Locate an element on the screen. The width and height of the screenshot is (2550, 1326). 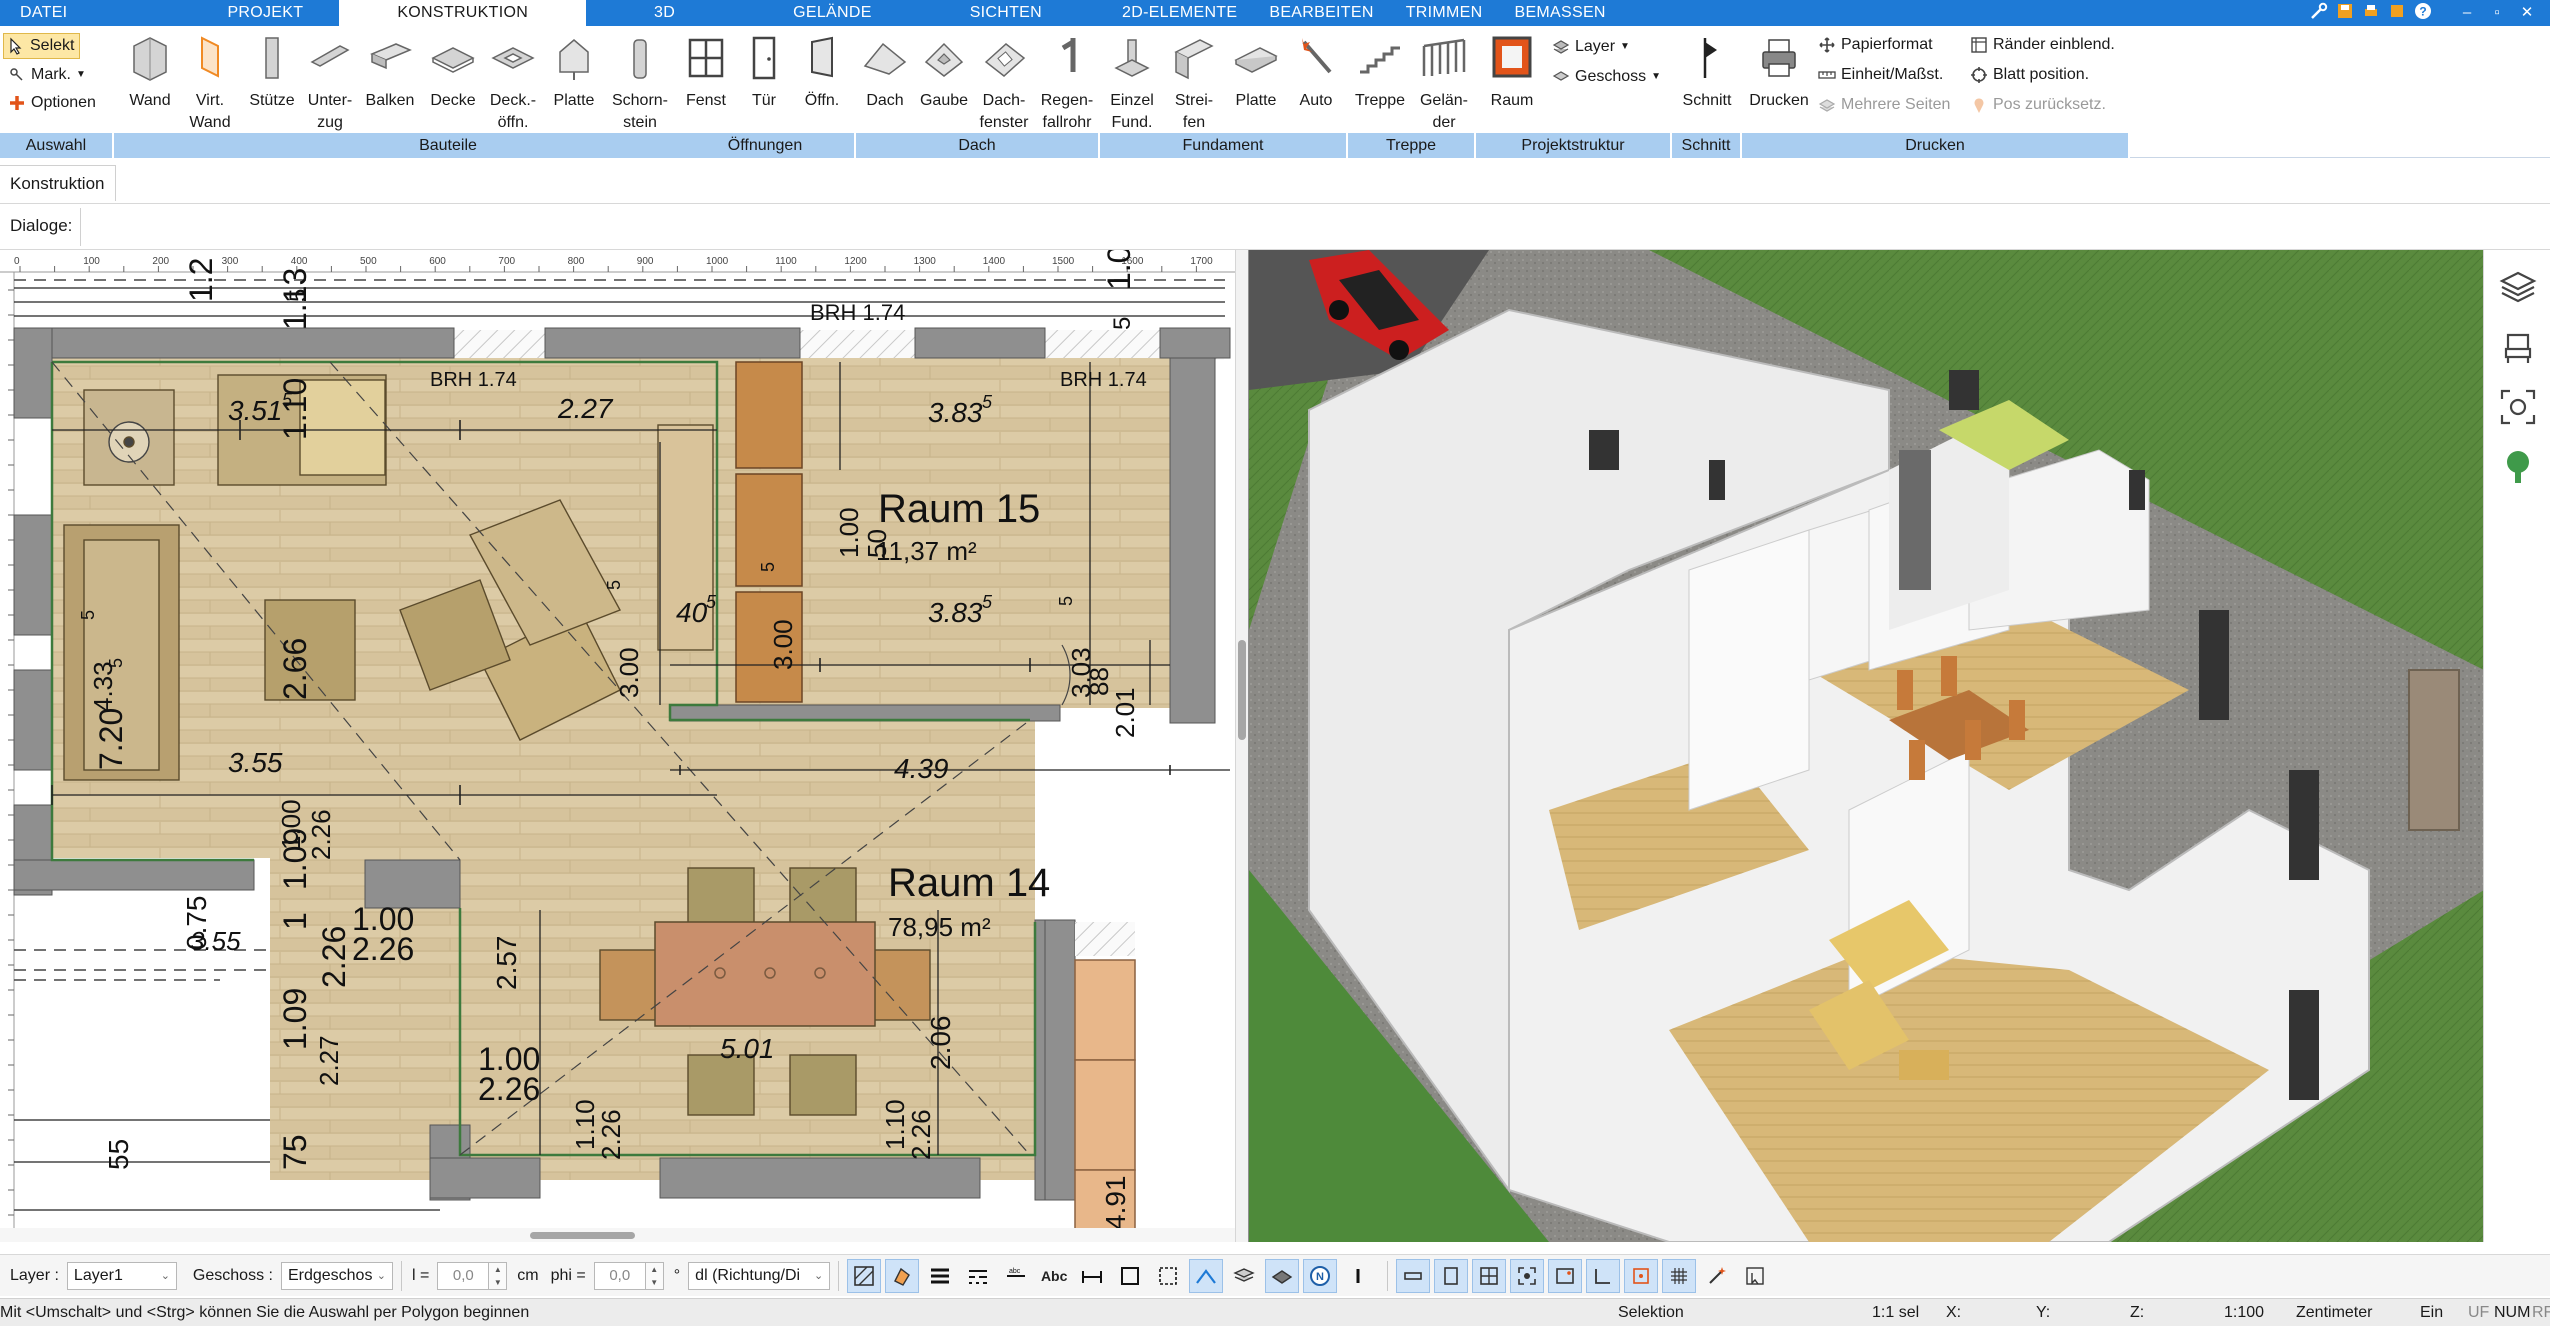
fundamentplatte-button: Platte is located at coordinates (1256, 72).